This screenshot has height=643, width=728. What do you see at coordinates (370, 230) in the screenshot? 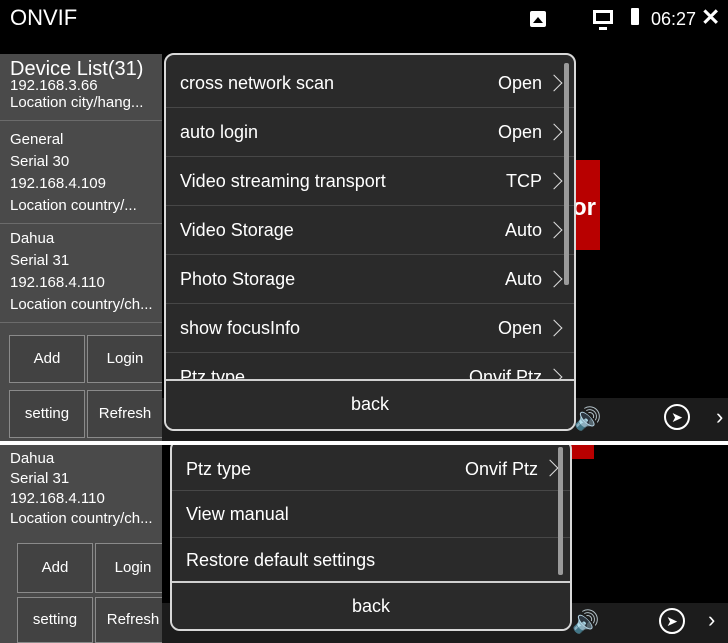
I see `menu-item-video-storage: Video Storage Auto` at bounding box center [370, 230].